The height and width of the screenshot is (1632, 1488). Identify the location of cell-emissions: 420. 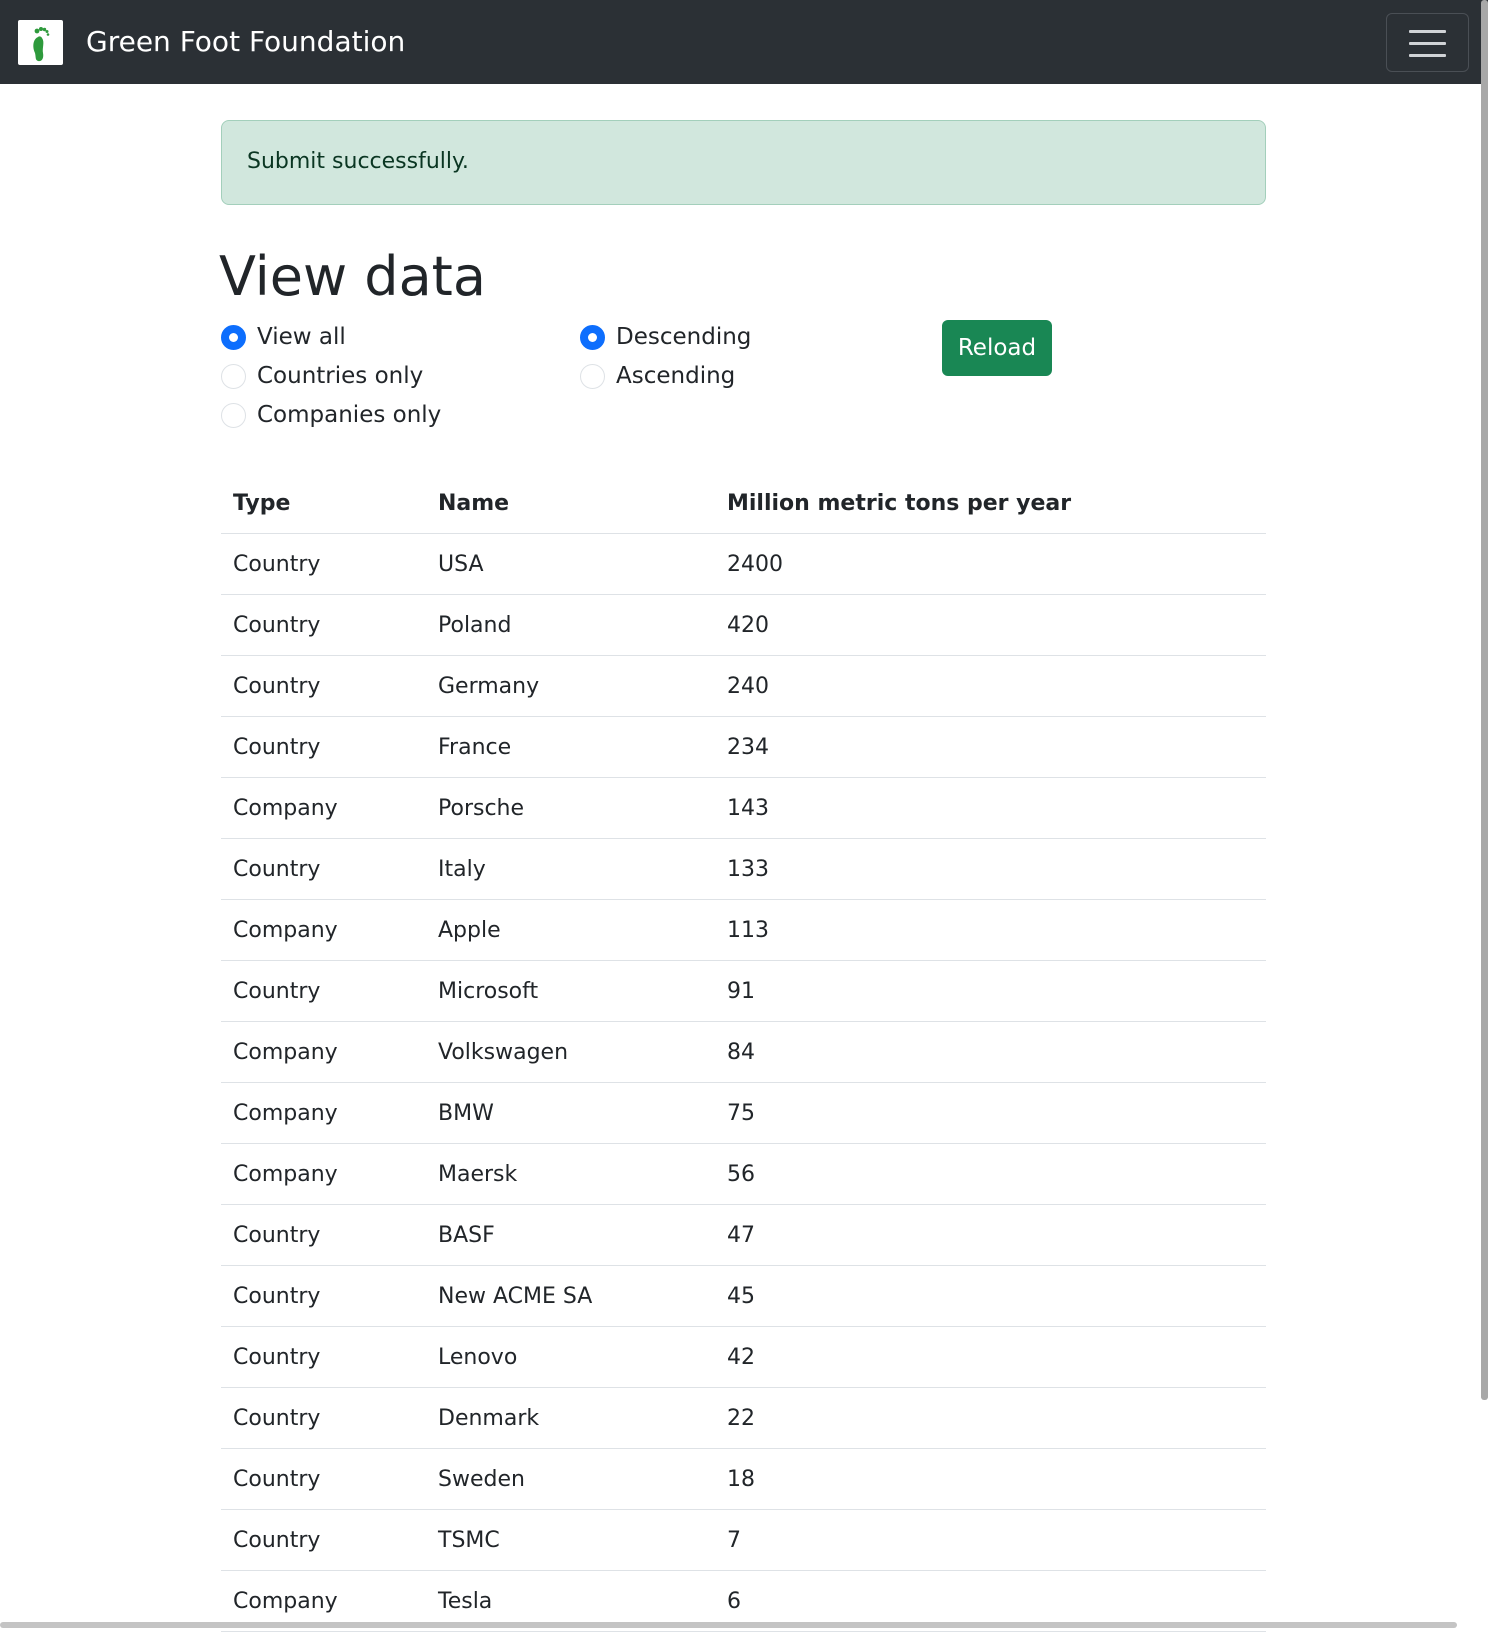
(748, 625).